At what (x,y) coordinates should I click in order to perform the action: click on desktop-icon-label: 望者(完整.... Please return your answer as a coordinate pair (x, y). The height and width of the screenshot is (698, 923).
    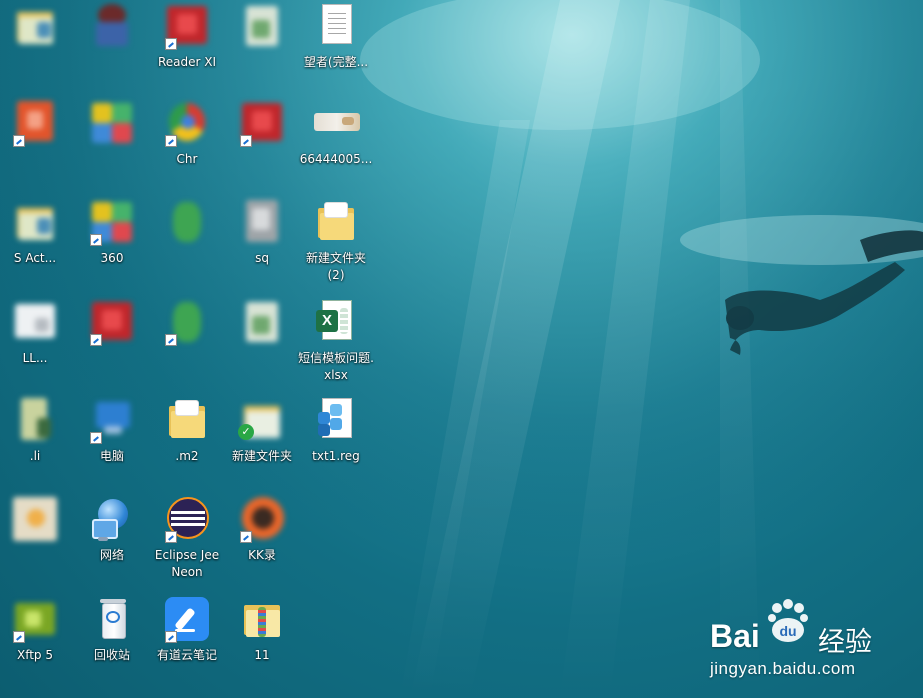
    Looking at the image, I should click on (336, 62).